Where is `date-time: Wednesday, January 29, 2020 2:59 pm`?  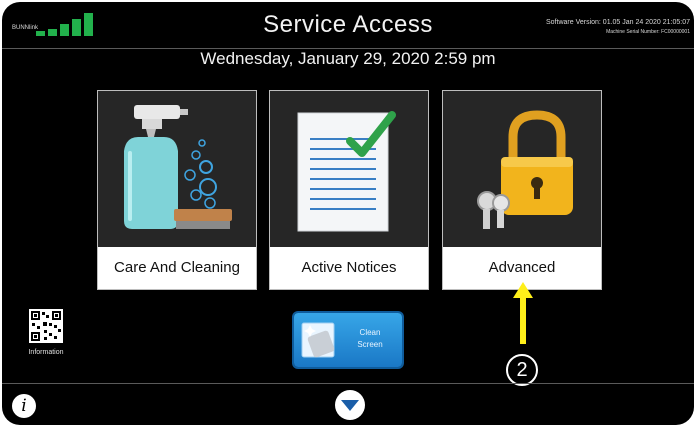
date-time: Wednesday, January 29, 2020 2:59 pm is located at coordinates (348, 58).